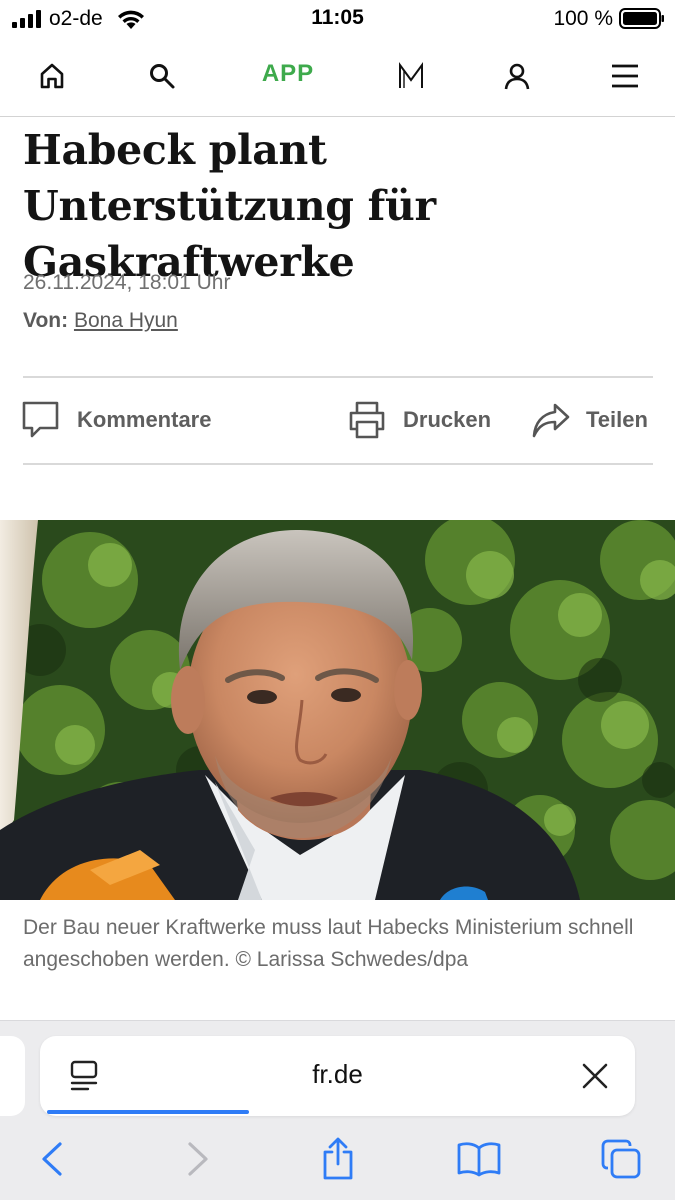  I want to click on close-icon, so click(595, 1076).